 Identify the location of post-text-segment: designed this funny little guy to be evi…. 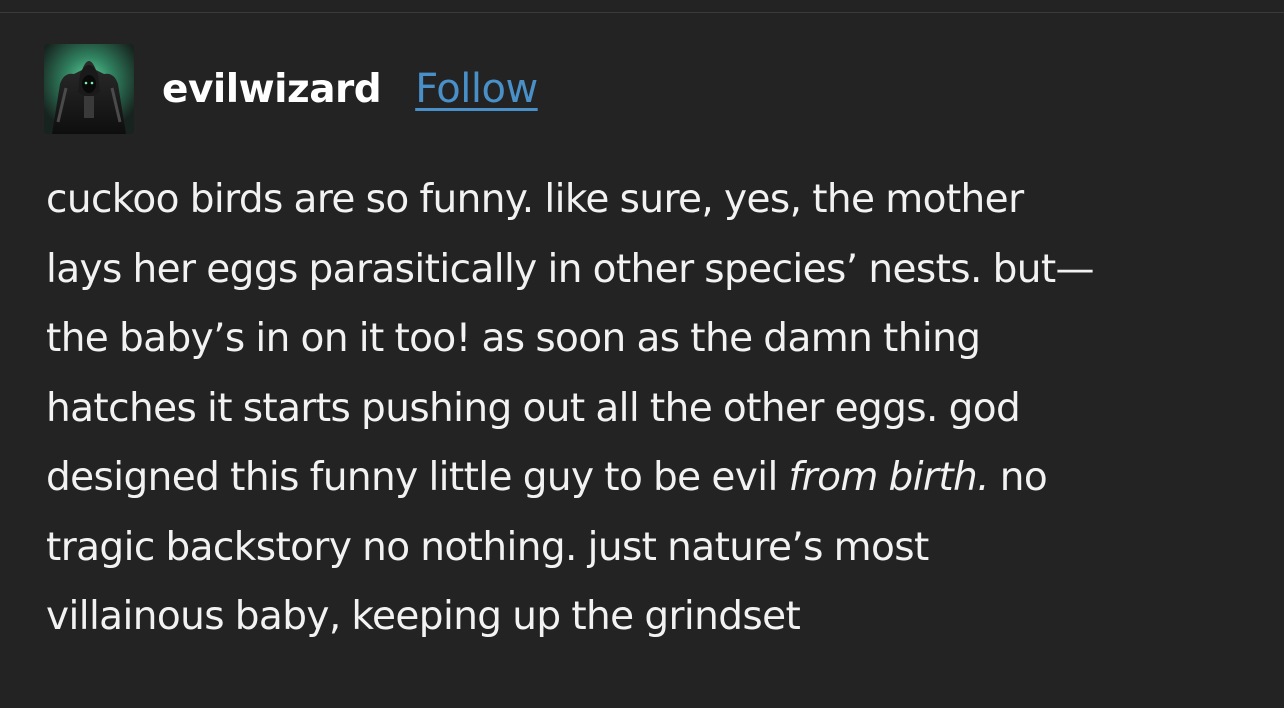
(417, 477).